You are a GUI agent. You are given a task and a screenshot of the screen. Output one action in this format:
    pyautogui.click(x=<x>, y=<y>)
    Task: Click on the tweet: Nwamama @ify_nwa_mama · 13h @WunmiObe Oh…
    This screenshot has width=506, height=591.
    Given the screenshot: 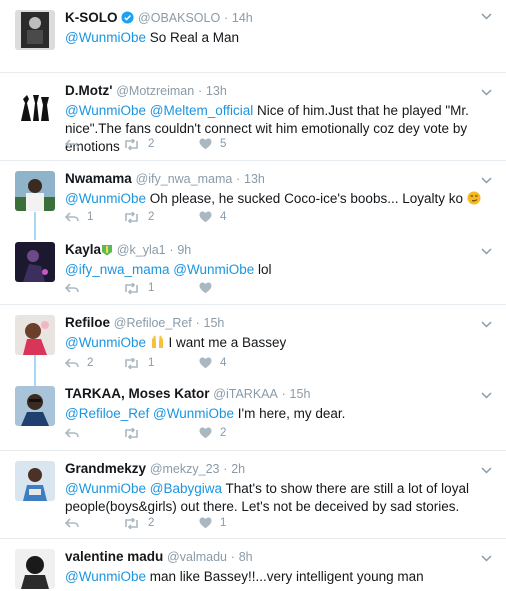 What is the action you would take?
    pyautogui.click(x=253, y=196)
    